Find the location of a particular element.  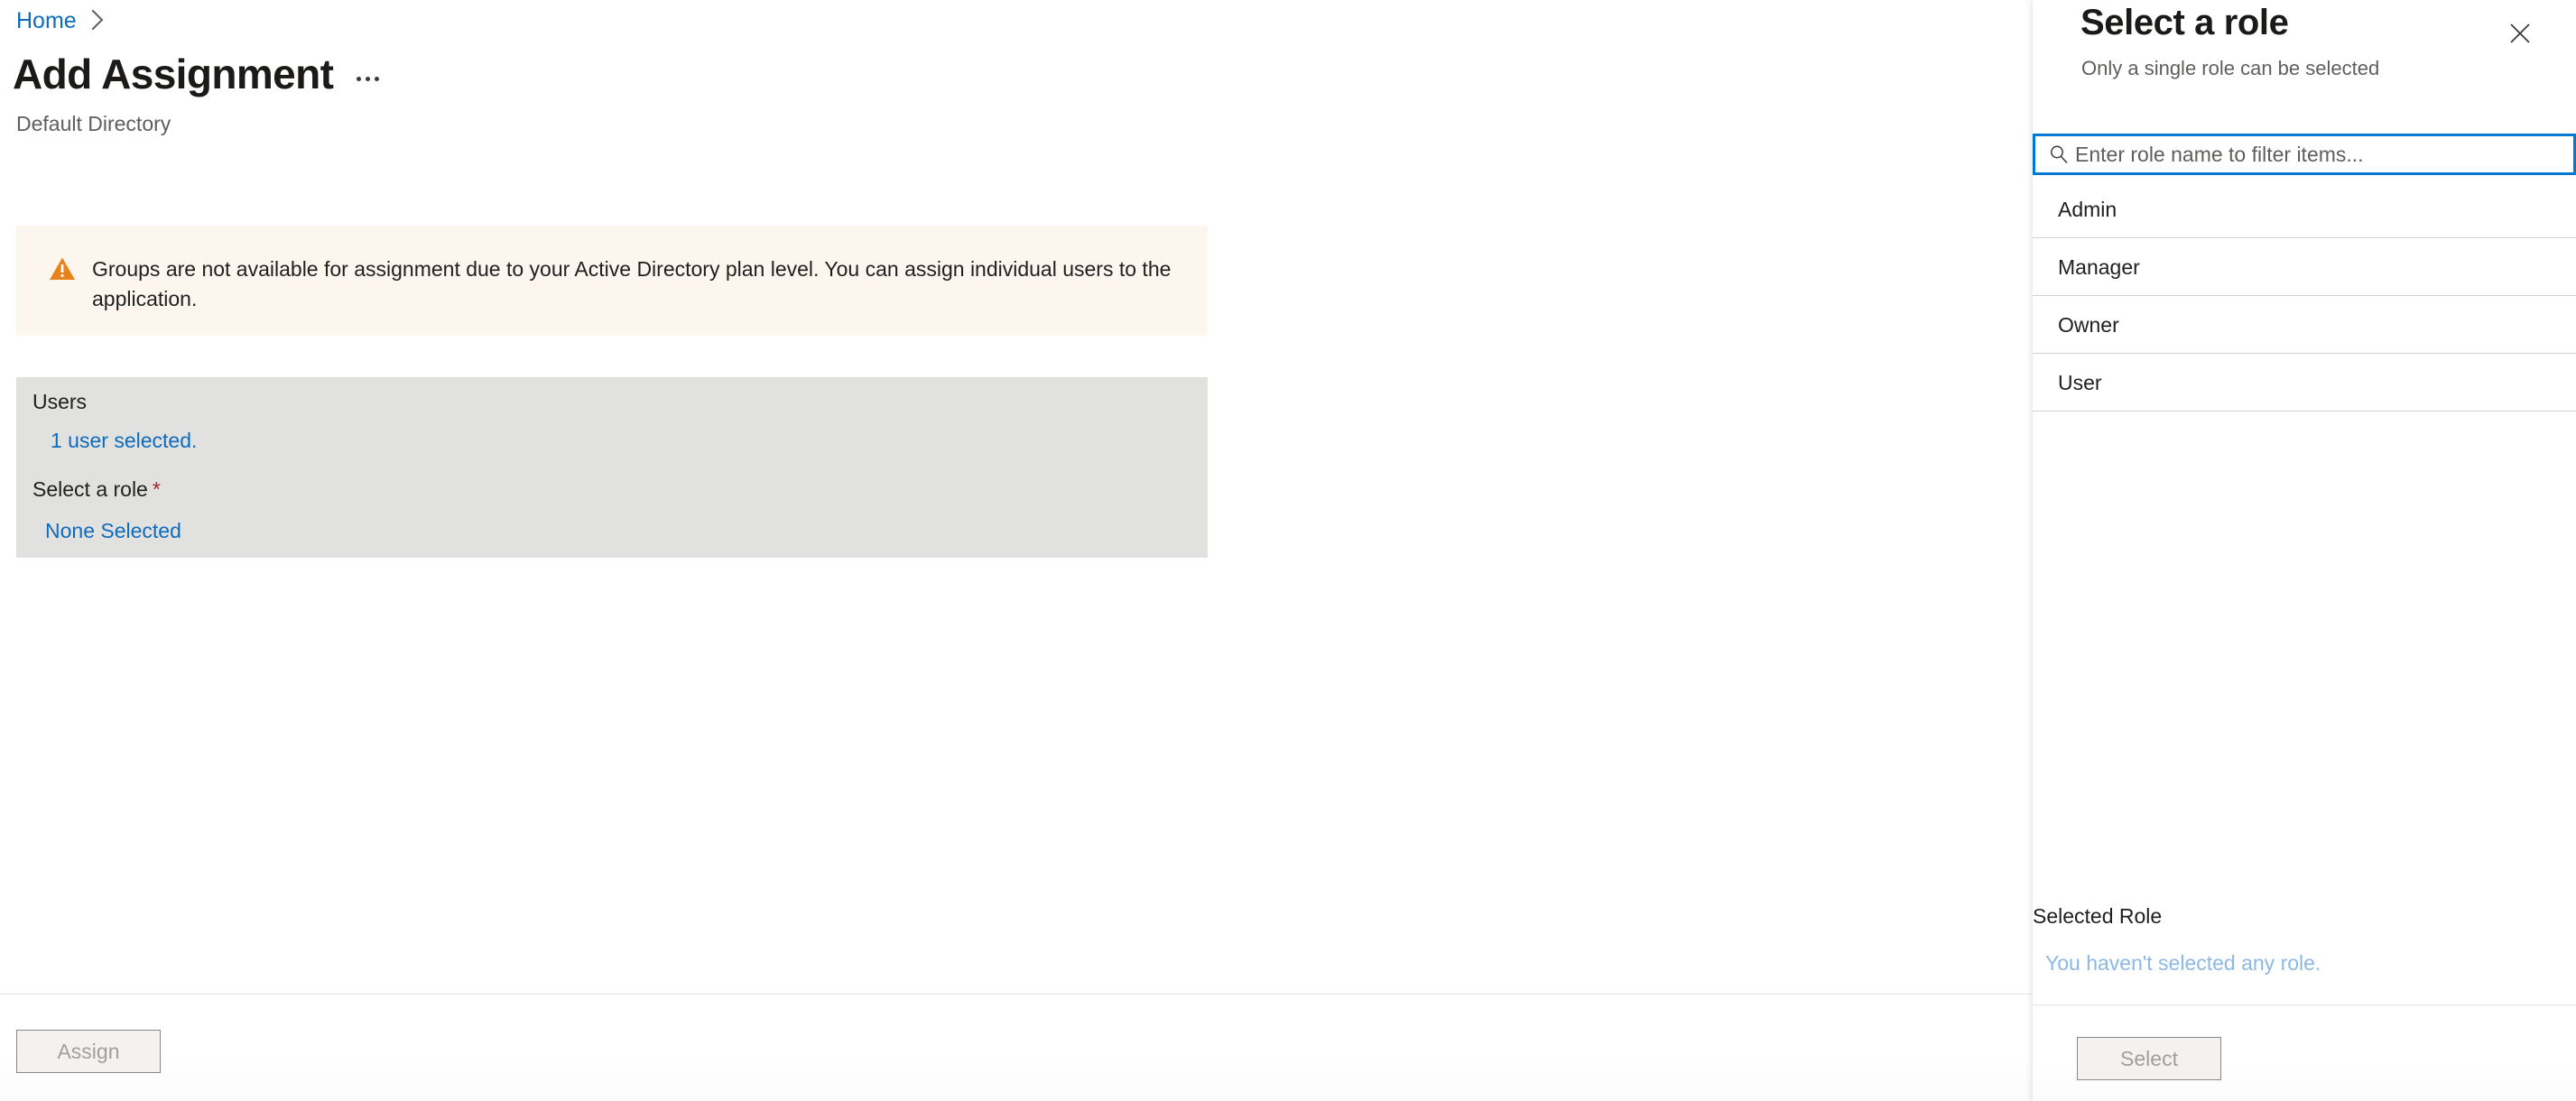

role-list-item-manager: Manager is located at coordinates (2304, 267).